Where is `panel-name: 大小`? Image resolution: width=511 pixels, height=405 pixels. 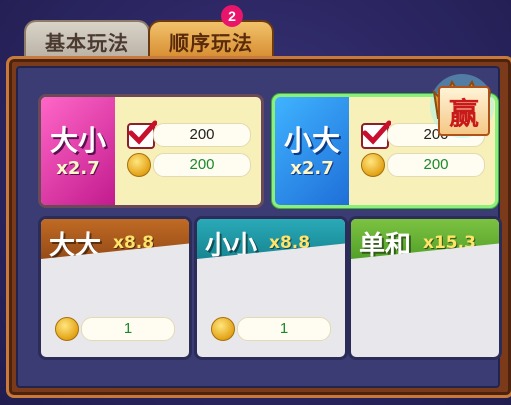
panel-name: 大小 is located at coordinates (77, 140).